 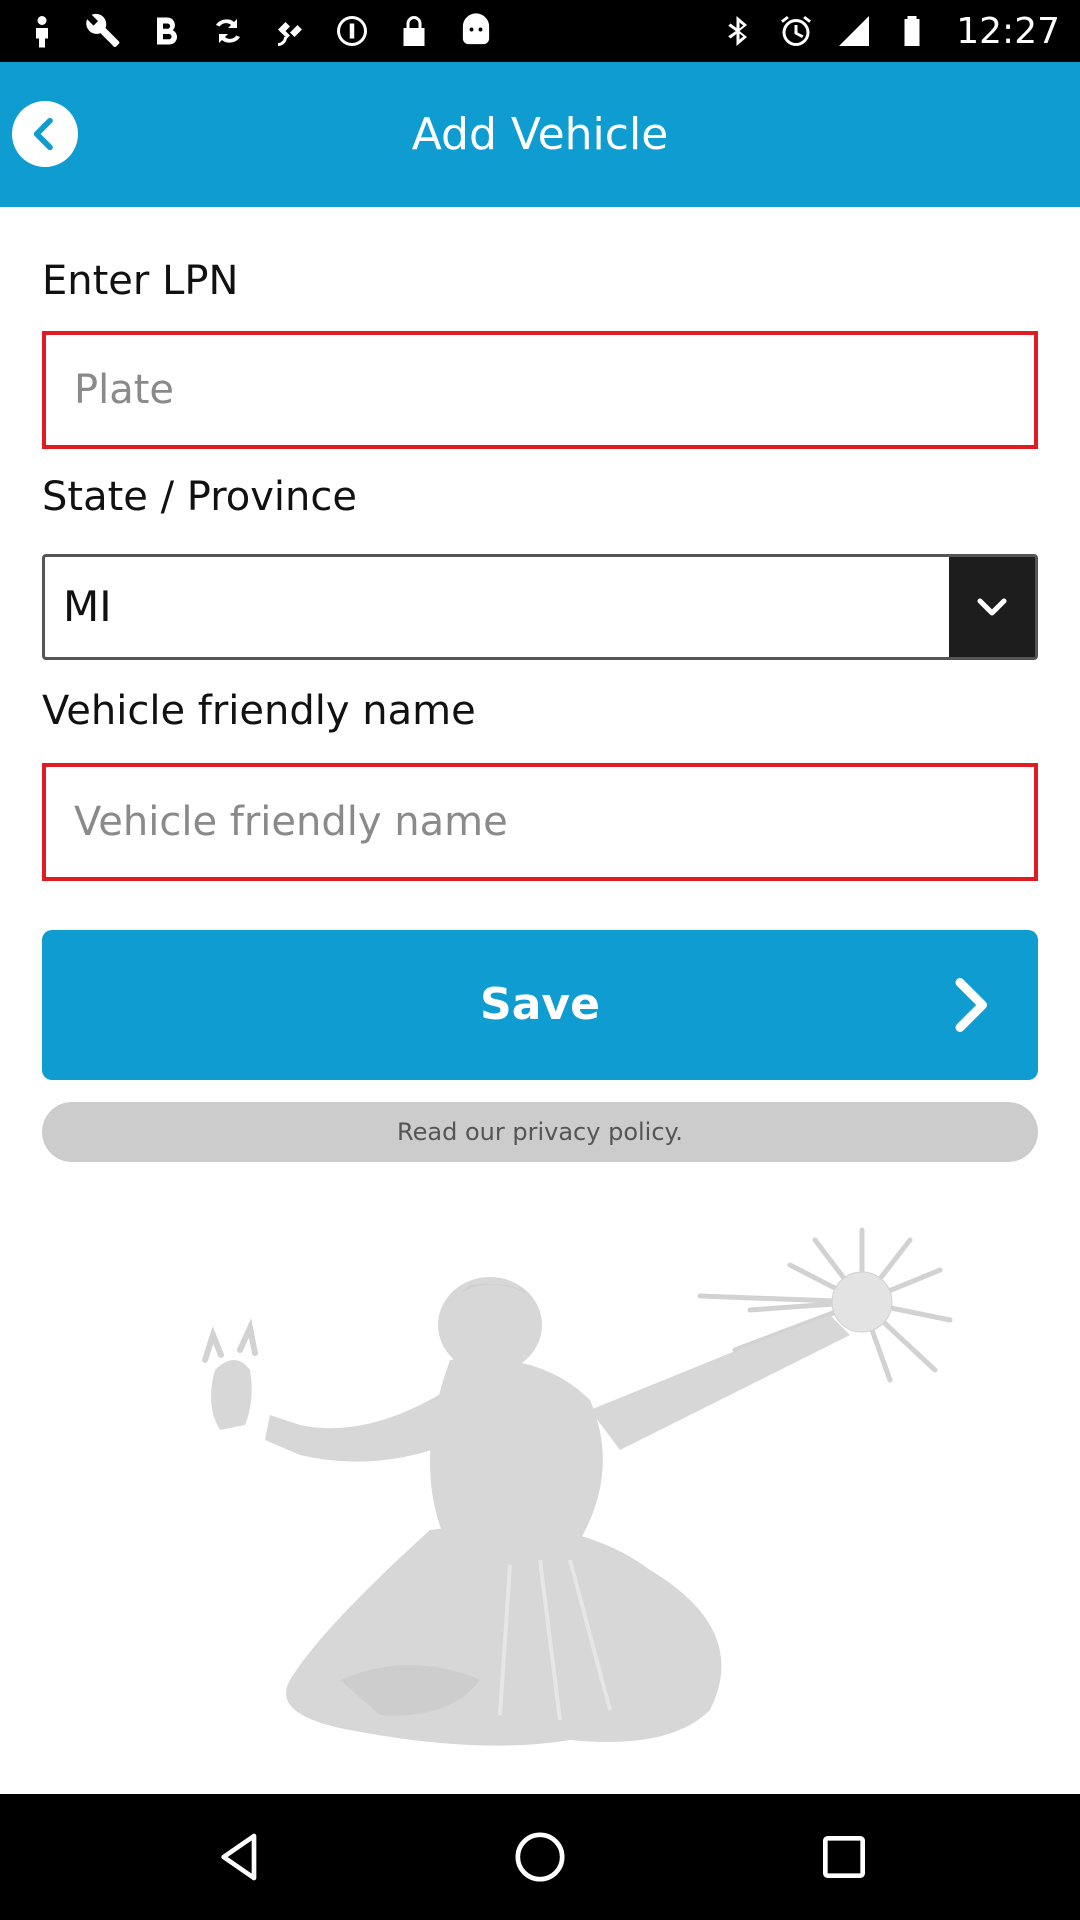 What do you see at coordinates (1008, 31) in the screenshot?
I see `status-time: 12:27` at bounding box center [1008, 31].